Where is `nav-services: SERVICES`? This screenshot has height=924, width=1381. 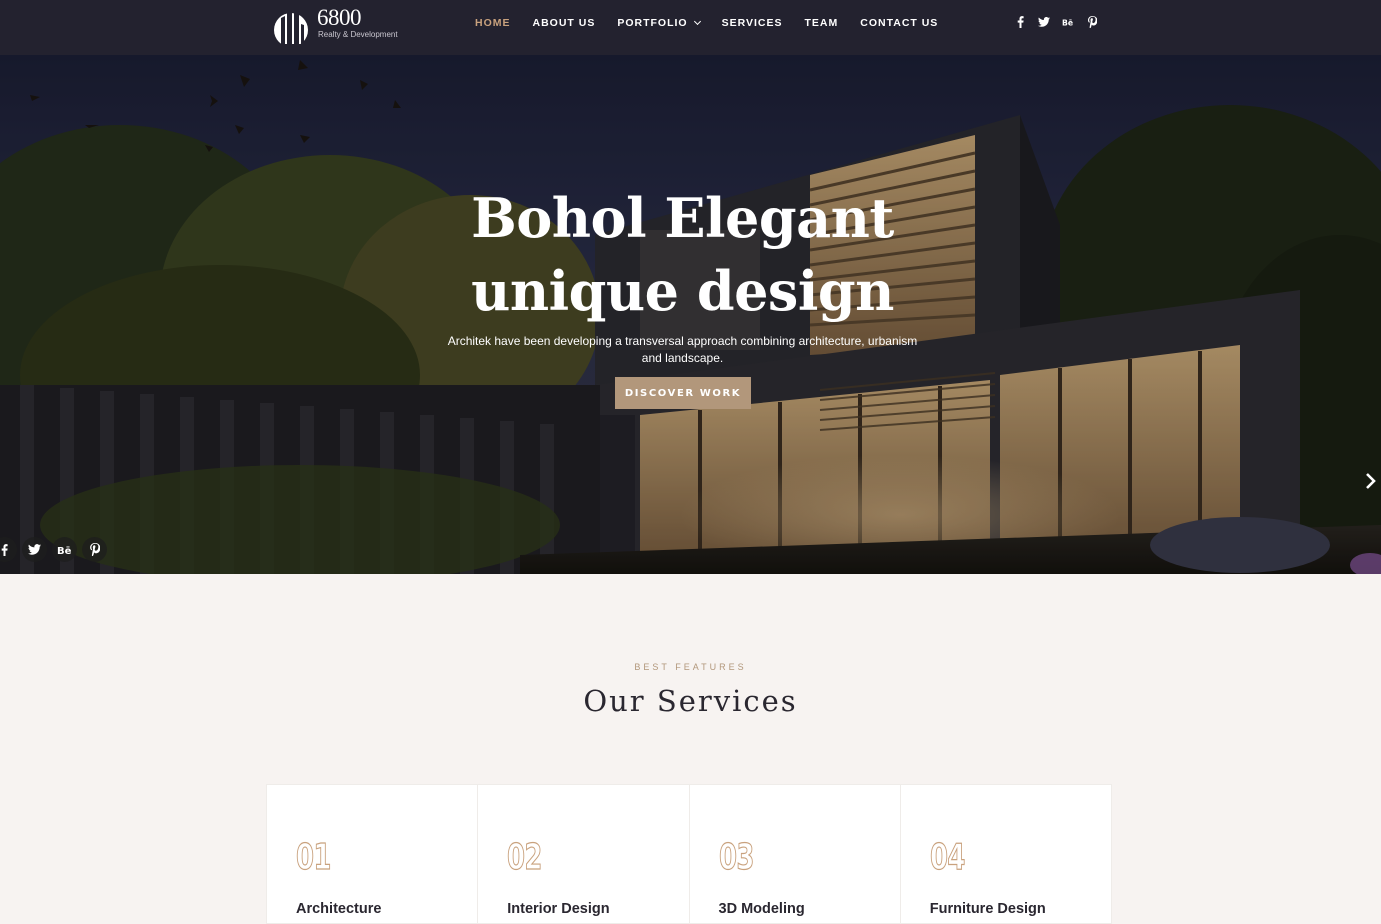 nav-services: SERVICES is located at coordinates (752, 23).